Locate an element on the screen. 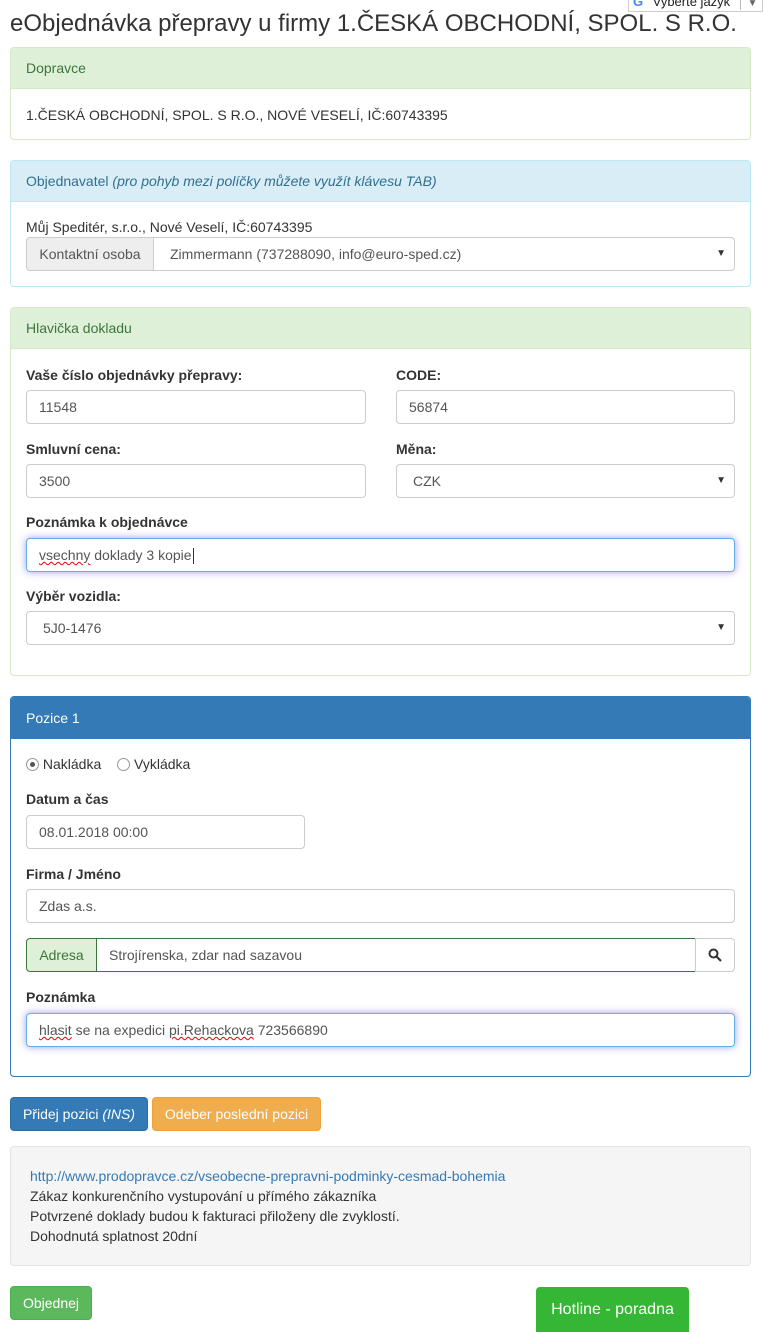 Image resolution: width=763 pixels, height=1332 pixels. order-button: Objednej is located at coordinates (51, 1303).